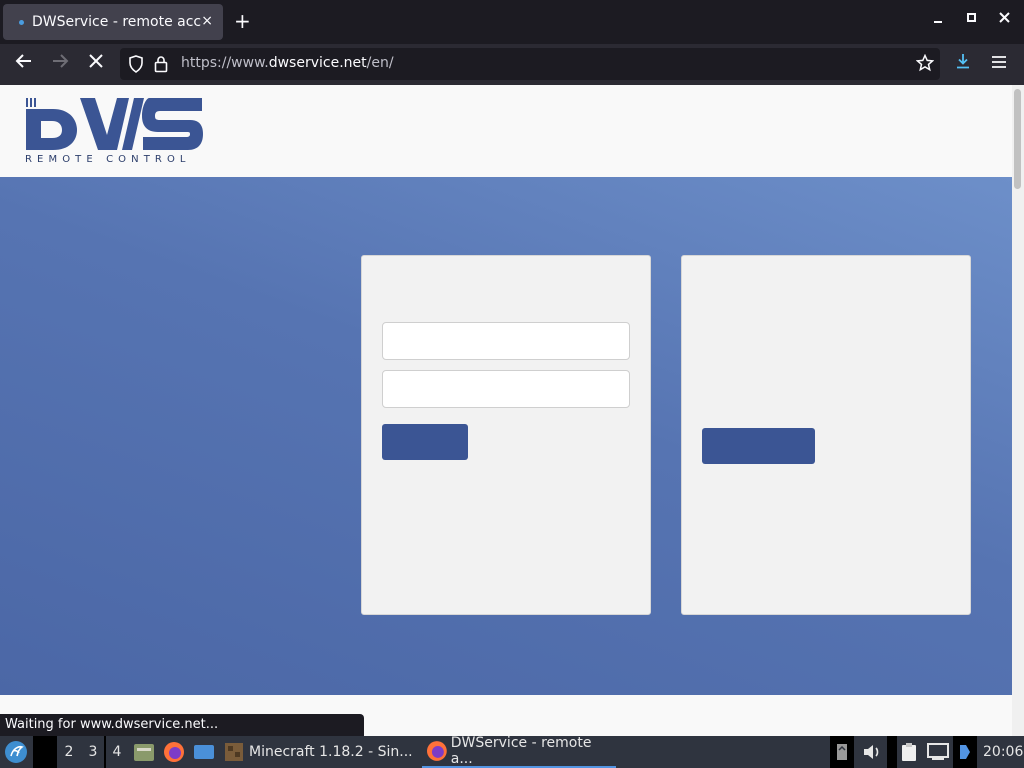 The width and height of the screenshot is (1024, 768). I want to click on dws-logo: REMOTE CONTROL, so click(115, 132).